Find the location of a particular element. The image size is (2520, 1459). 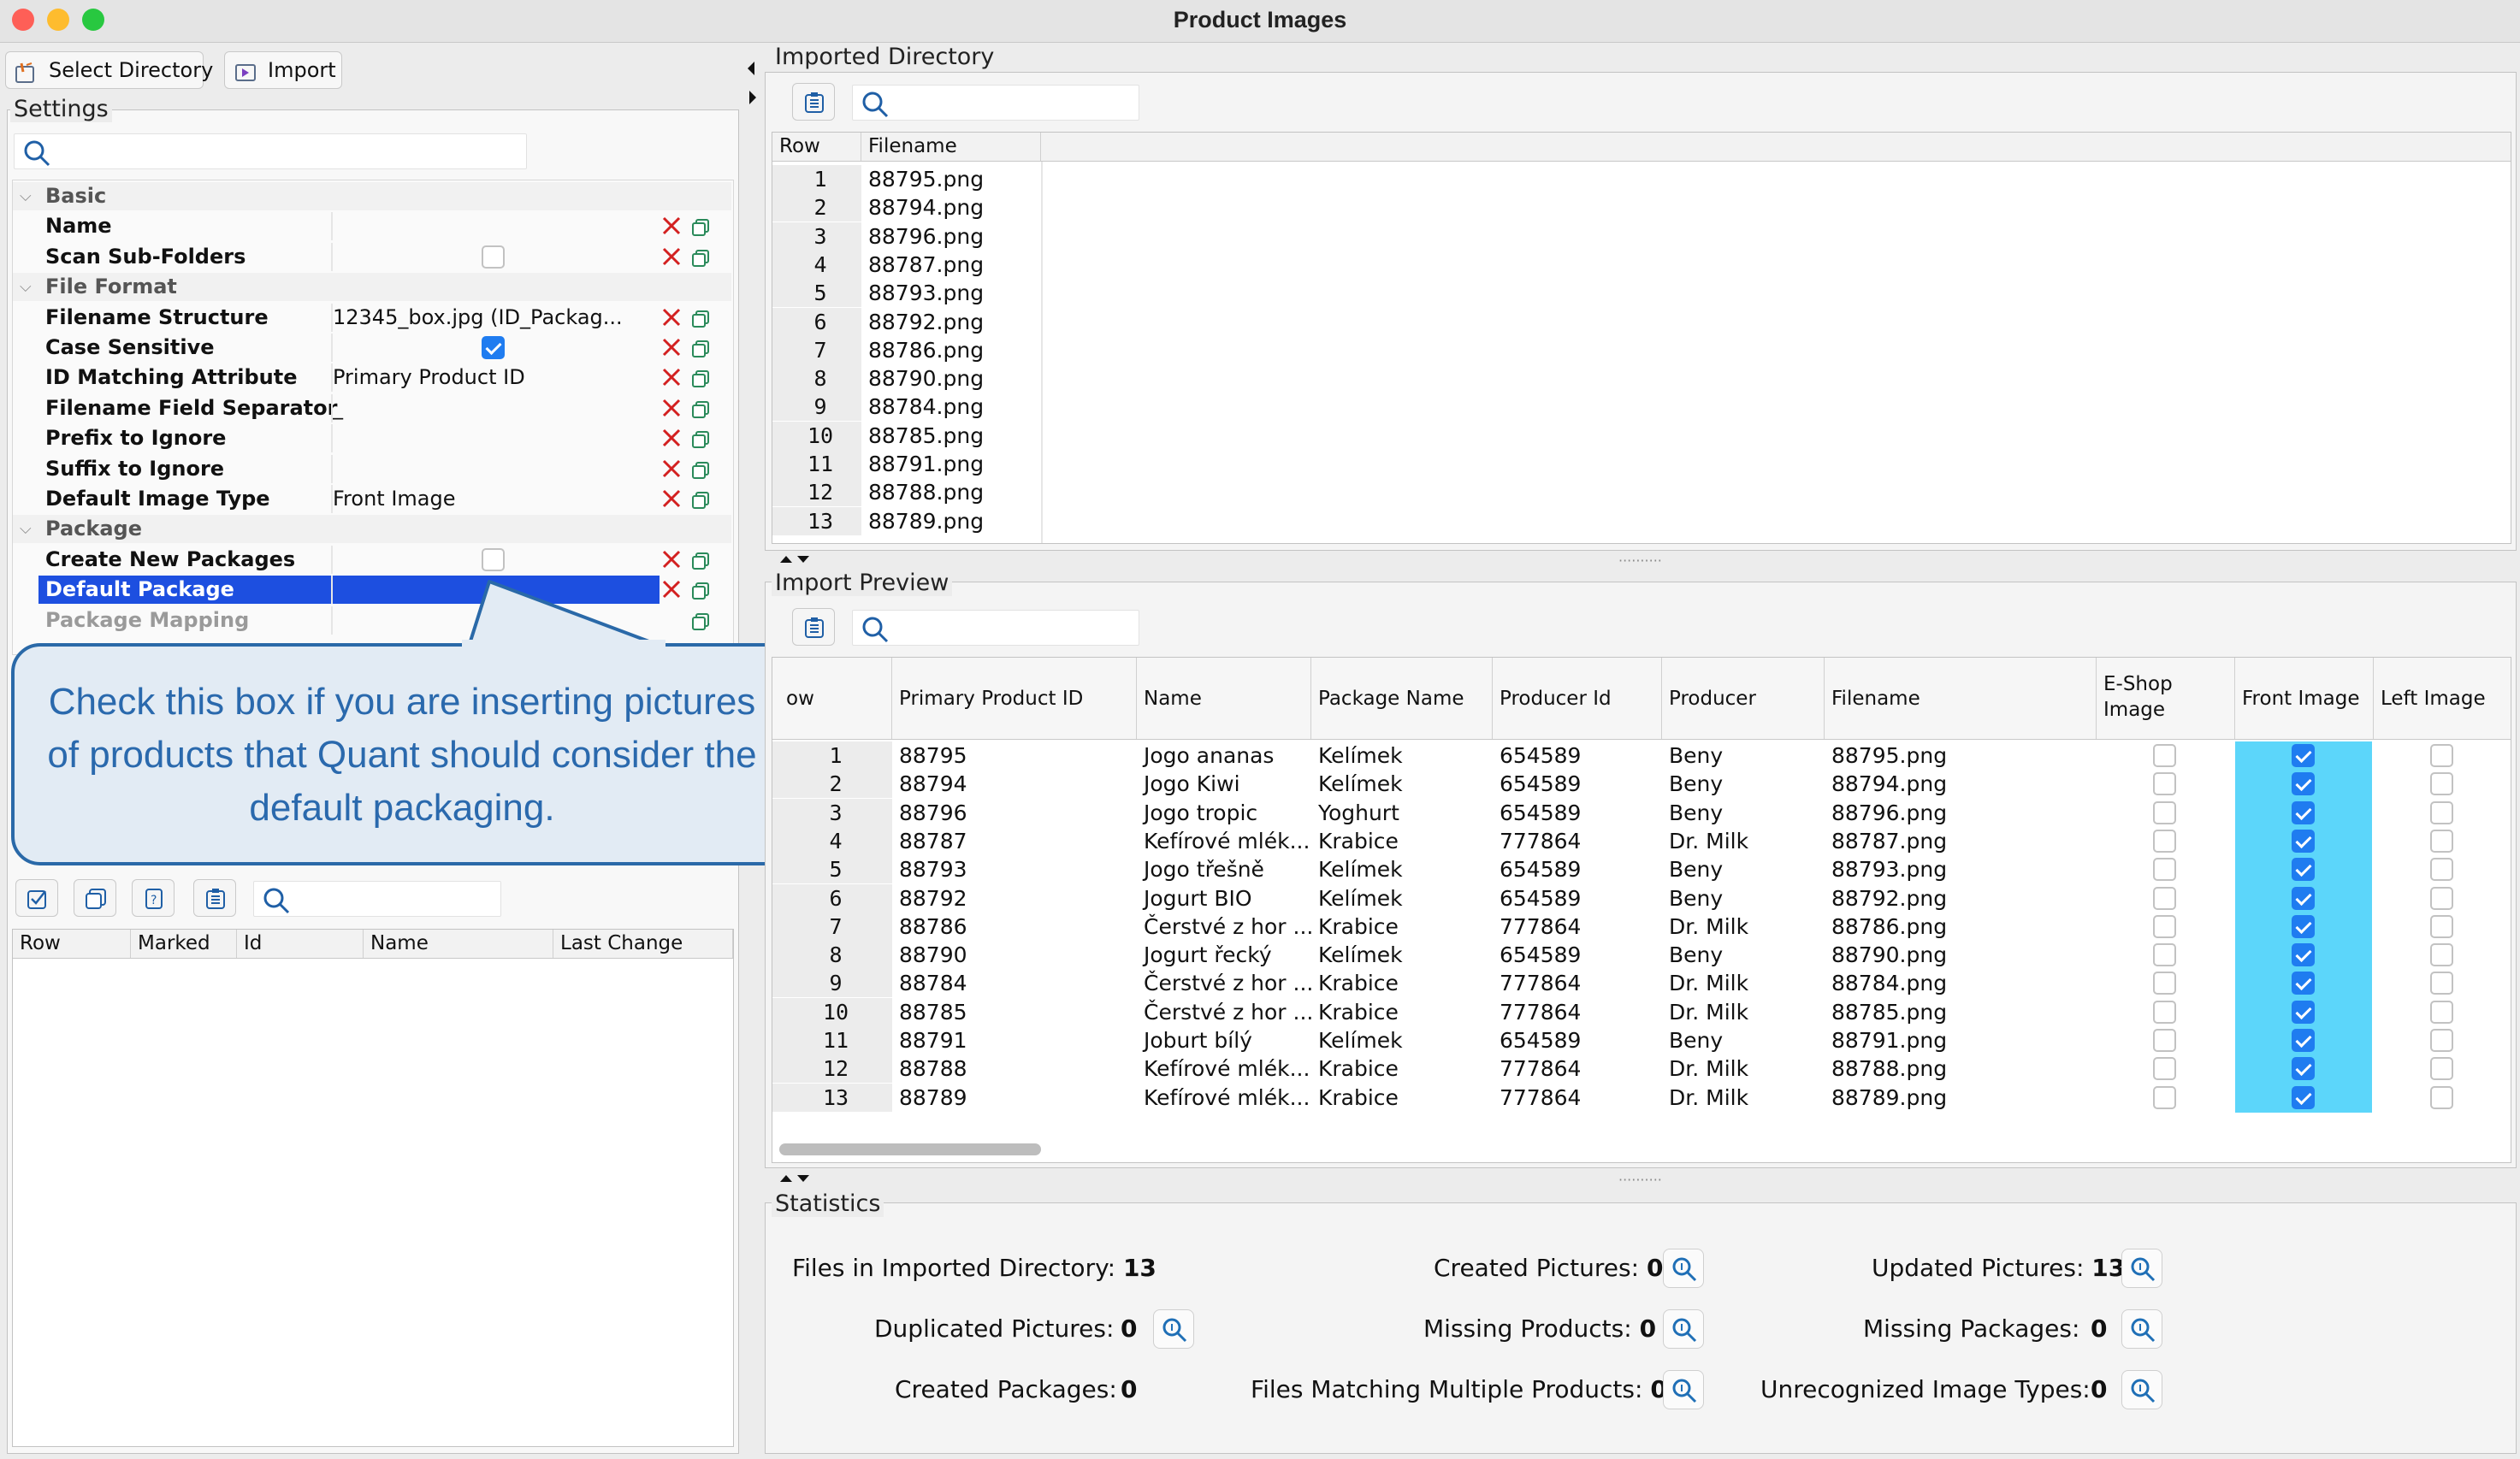

property-row: Package Mapping is located at coordinates (372, 620).